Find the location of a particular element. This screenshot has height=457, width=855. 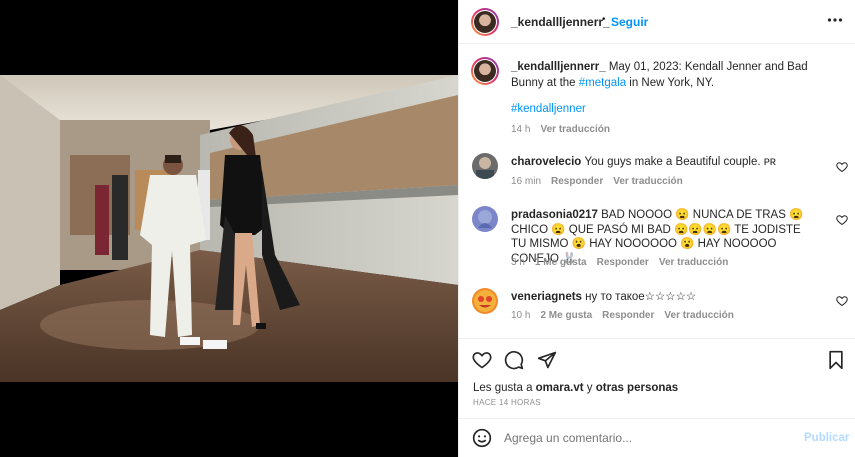

comment-meta: 10 h 2 Me gusta Responder Ver traducción is located at coordinates (627, 315).